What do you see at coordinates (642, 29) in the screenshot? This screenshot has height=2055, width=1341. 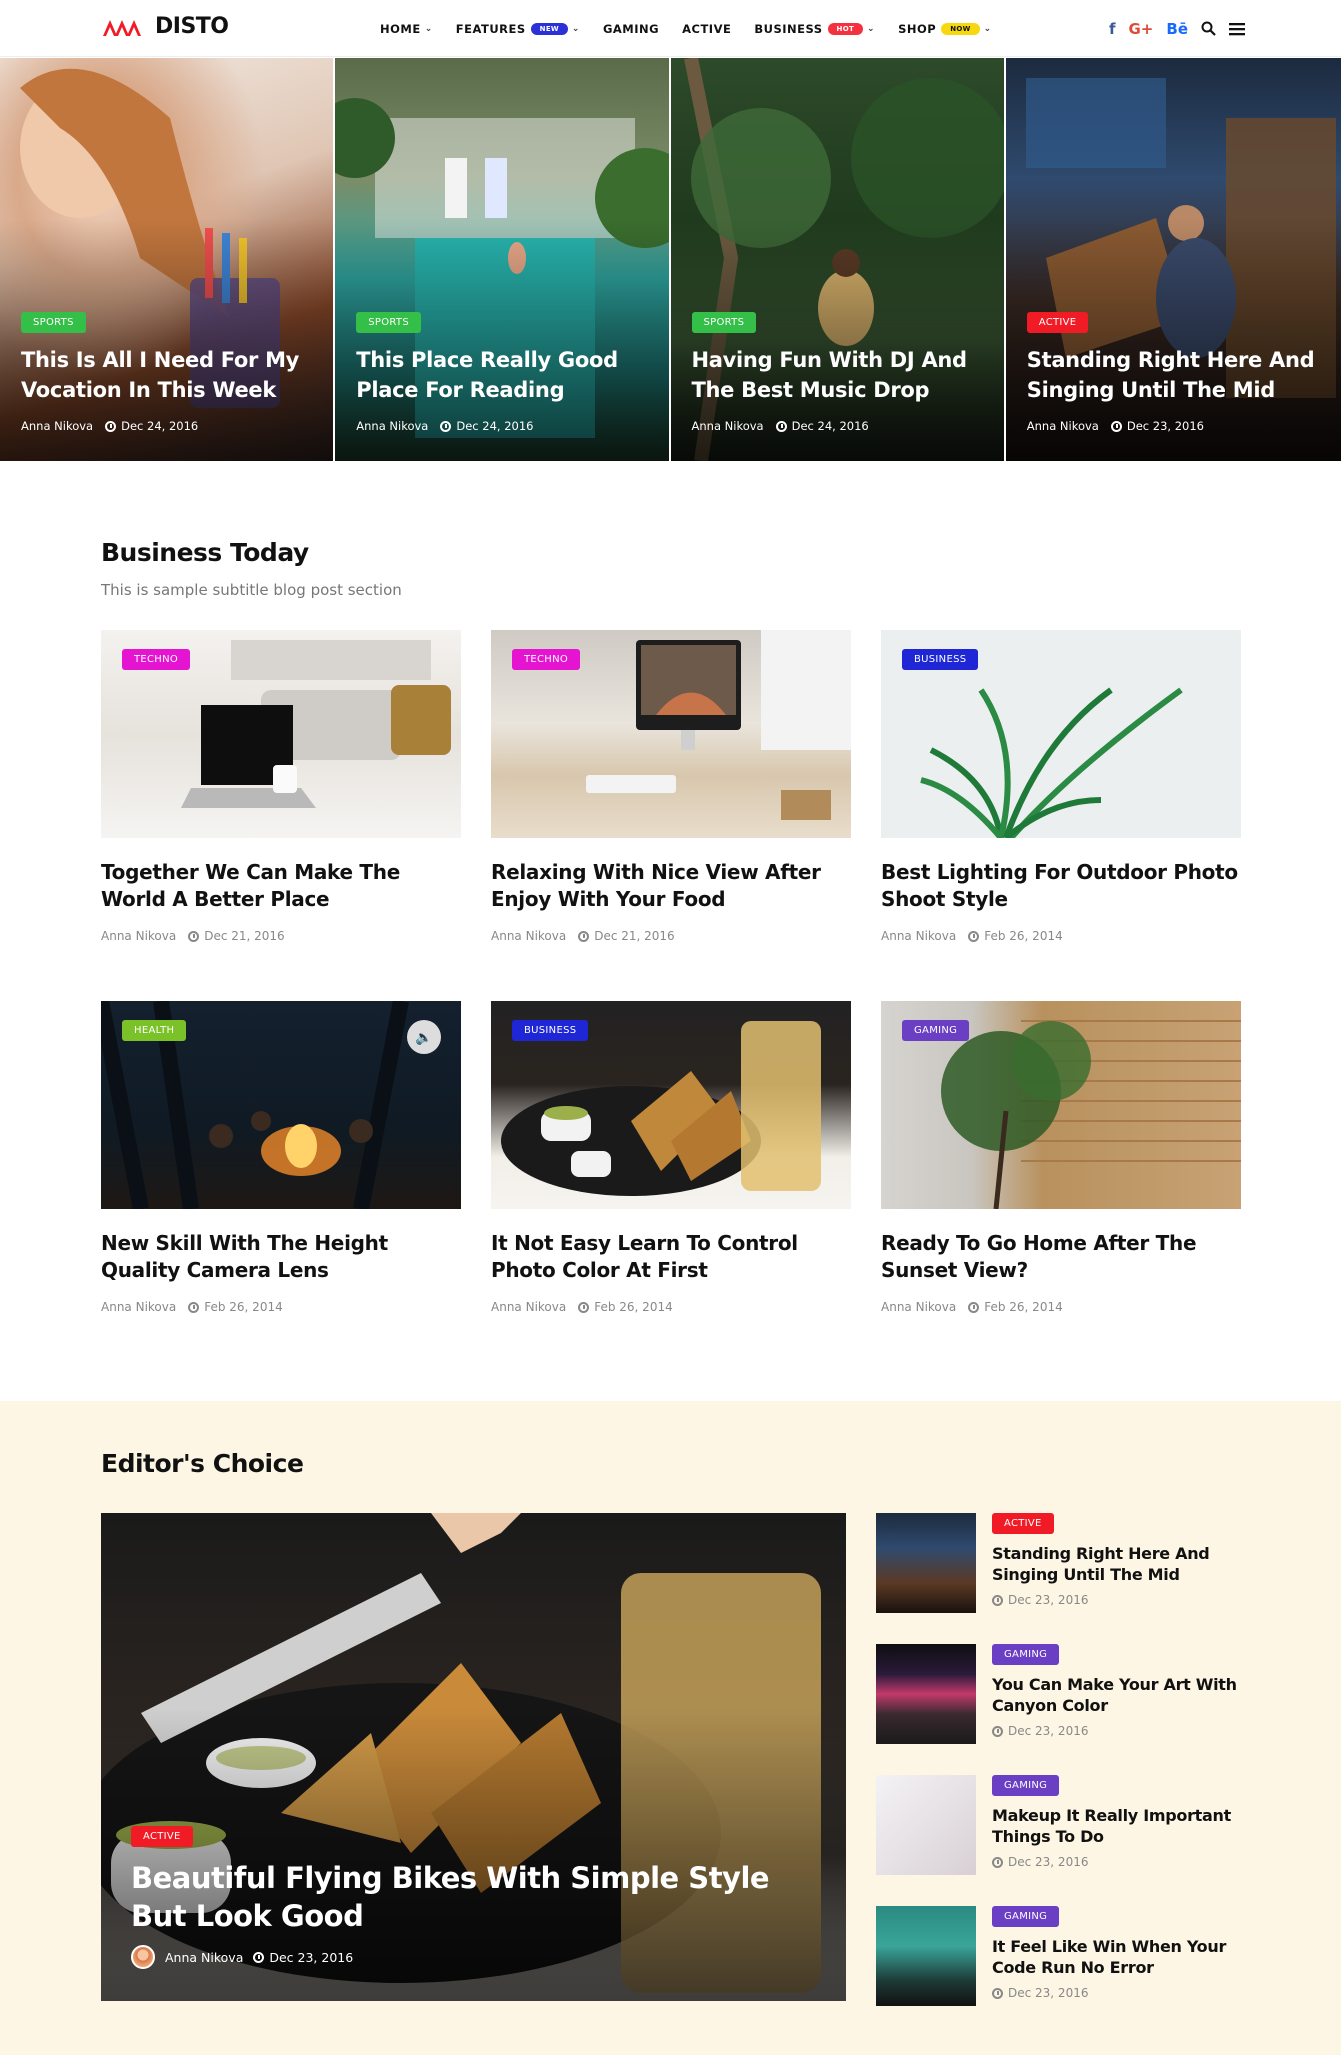 I see `nav-item-gaming: GAMING` at bounding box center [642, 29].